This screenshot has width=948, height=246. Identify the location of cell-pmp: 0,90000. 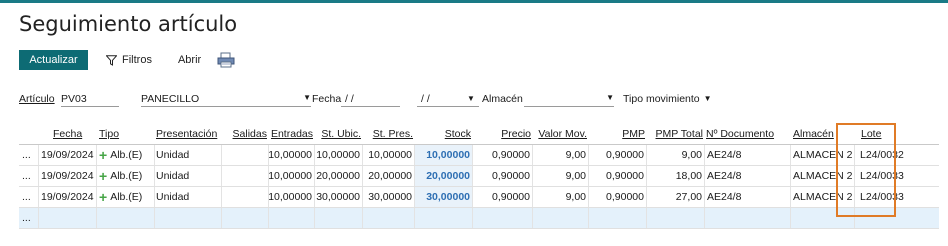
(618, 155).